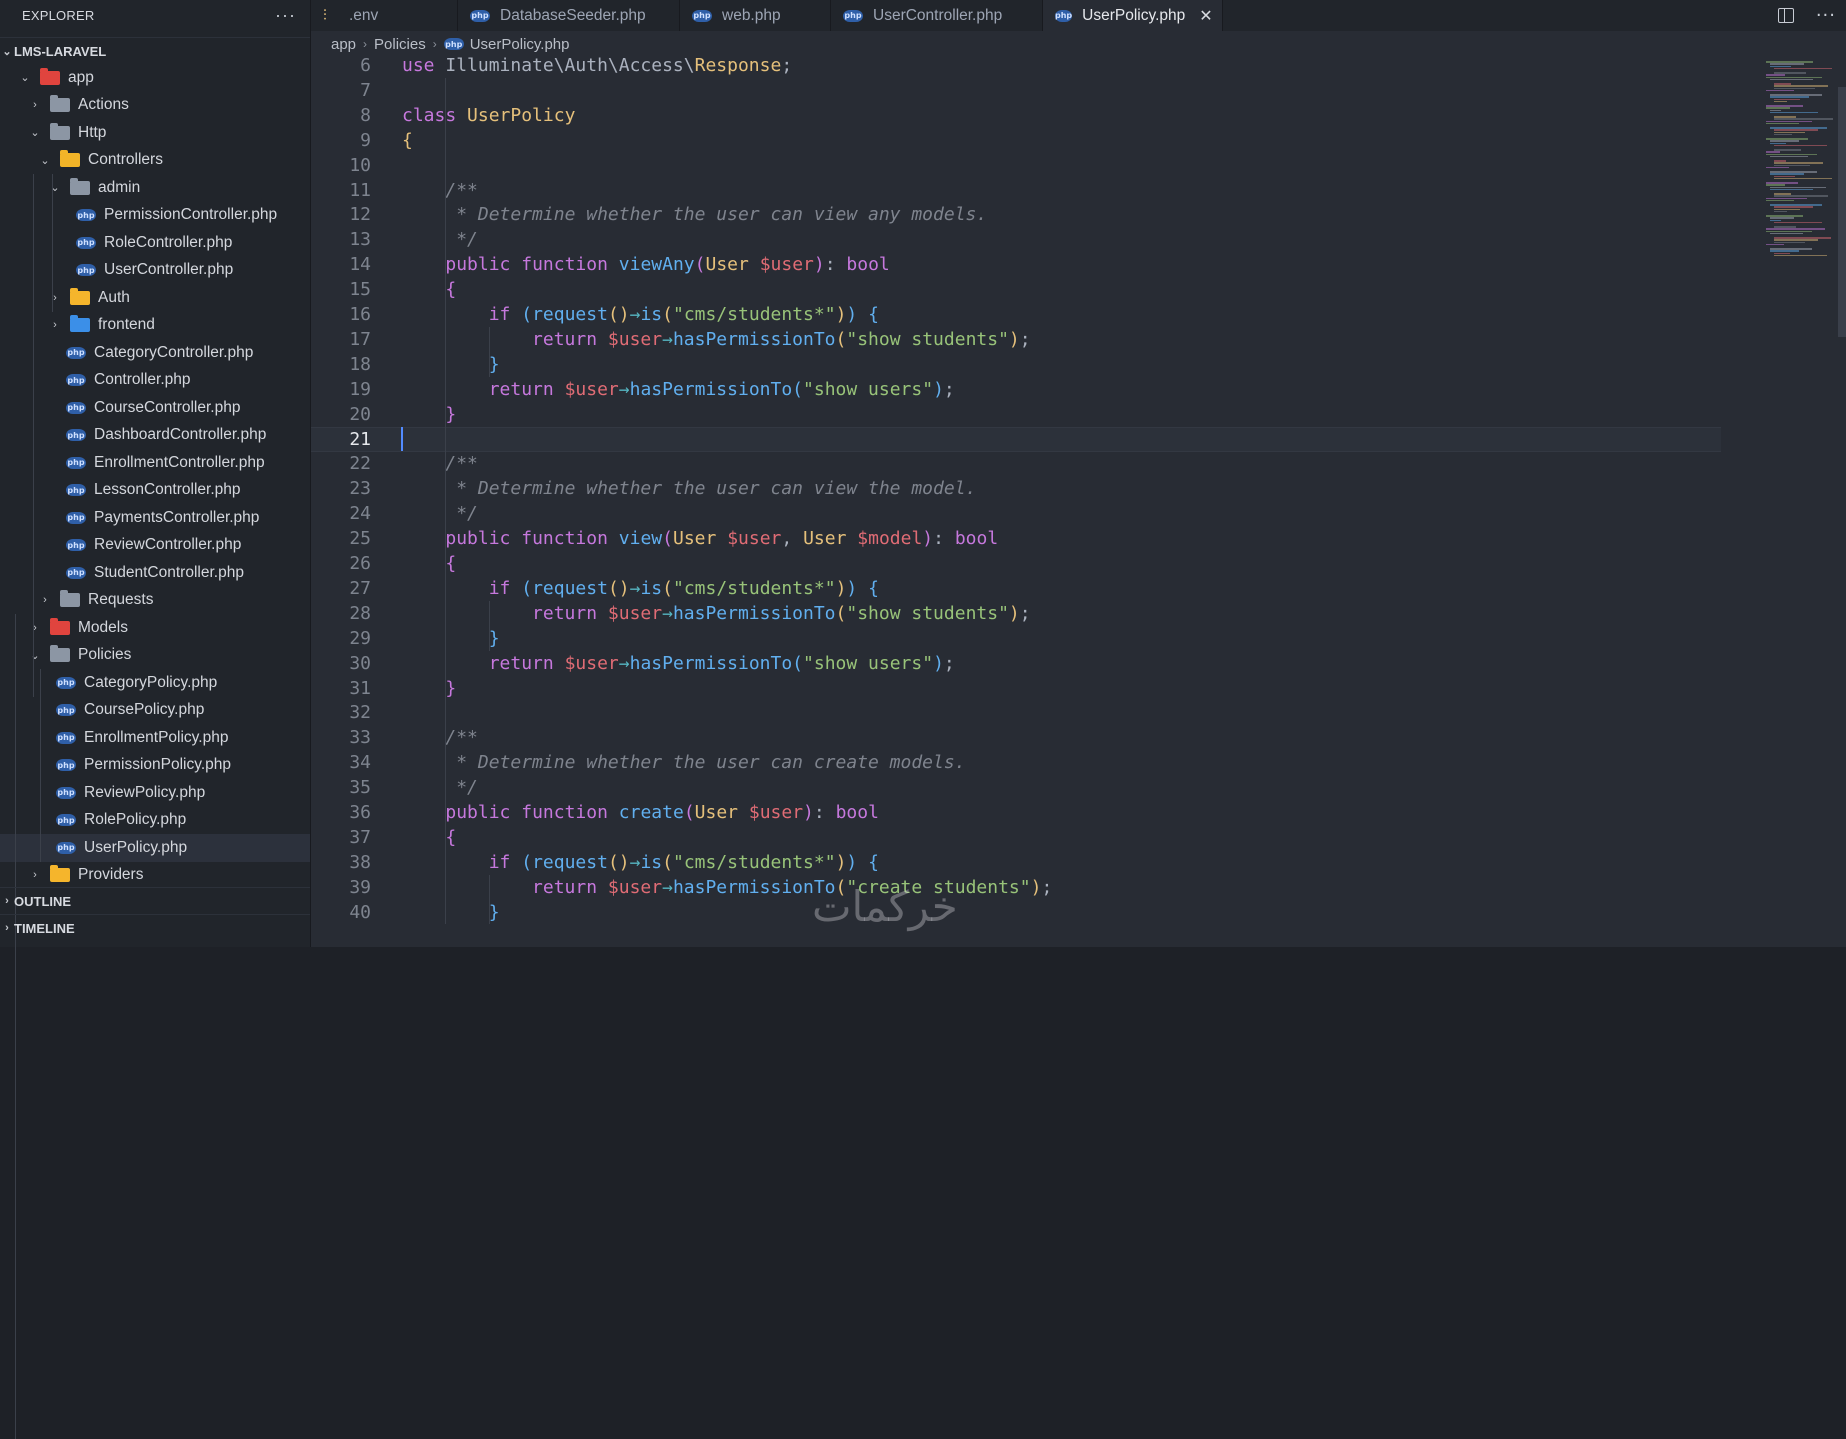  Describe the element at coordinates (155, 738) in the screenshot. I see `file-item: php EnrollmentPolicy.php` at that location.